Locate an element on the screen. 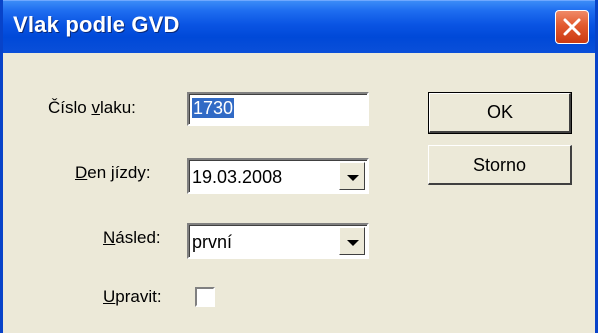  following-value: první is located at coordinates (212, 242).